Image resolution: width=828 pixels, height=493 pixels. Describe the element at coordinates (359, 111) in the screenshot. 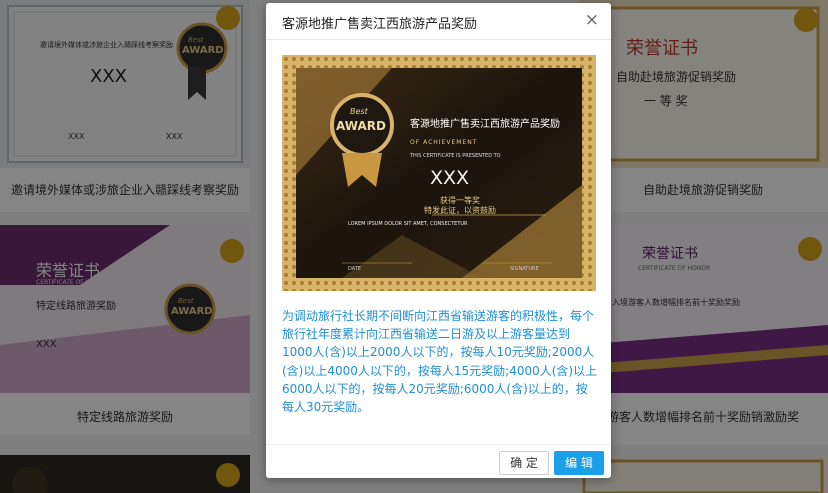

I see `badge-top: Best` at that location.